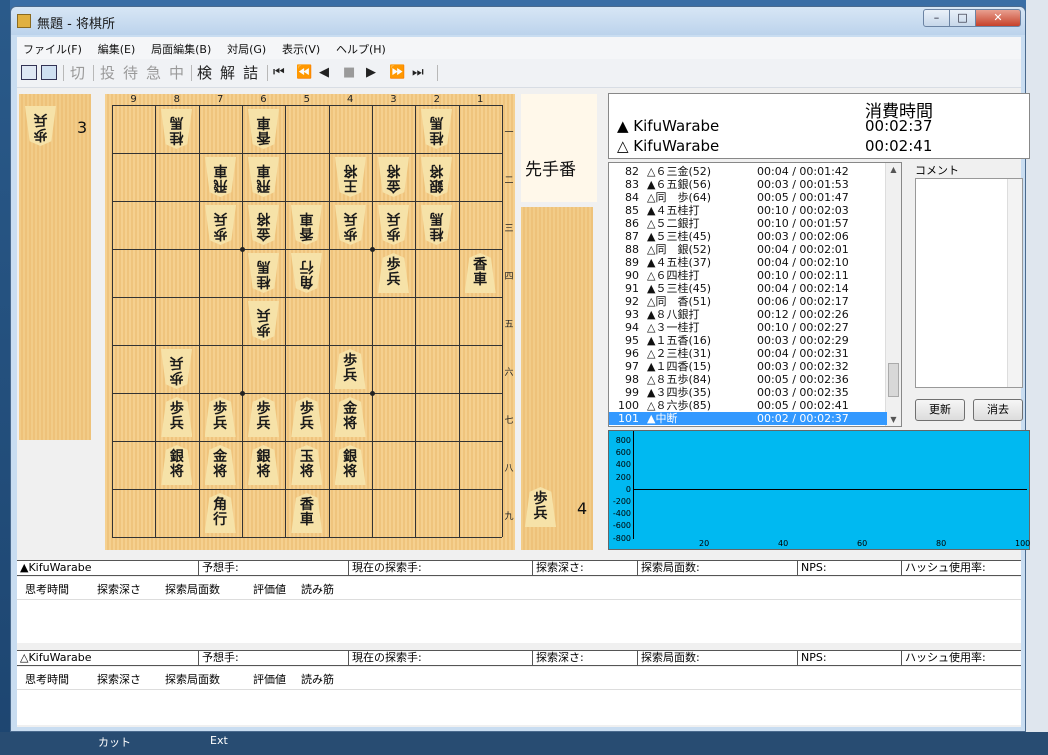 The height and width of the screenshot is (755, 1048). What do you see at coordinates (940, 410) in the screenshot?
I see `update-button: 更新` at bounding box center [940, 410].